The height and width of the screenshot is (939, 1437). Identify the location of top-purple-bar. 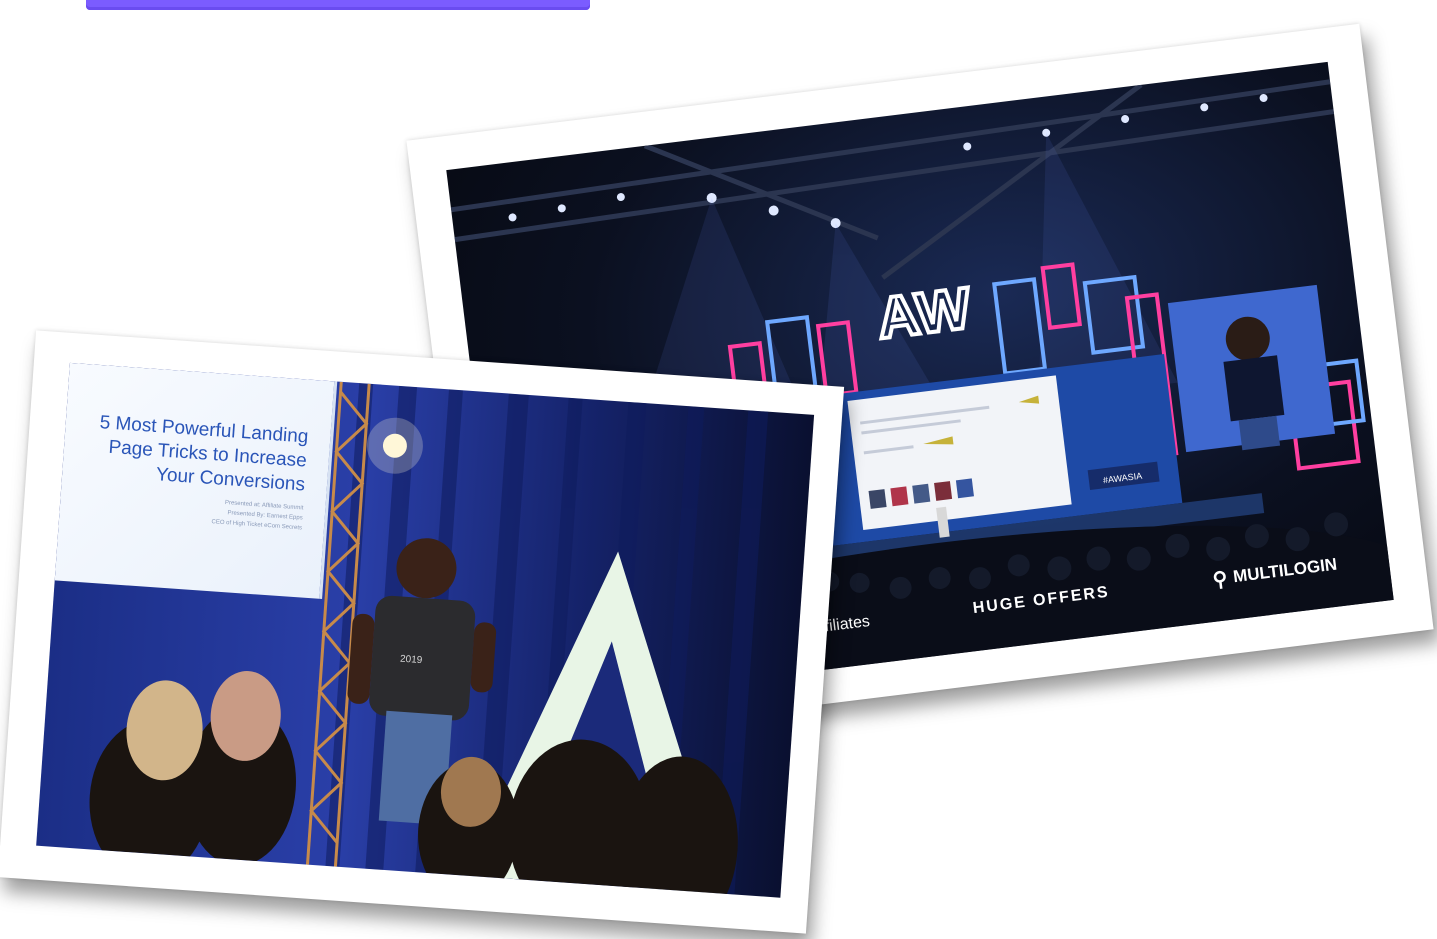
(338, 5).